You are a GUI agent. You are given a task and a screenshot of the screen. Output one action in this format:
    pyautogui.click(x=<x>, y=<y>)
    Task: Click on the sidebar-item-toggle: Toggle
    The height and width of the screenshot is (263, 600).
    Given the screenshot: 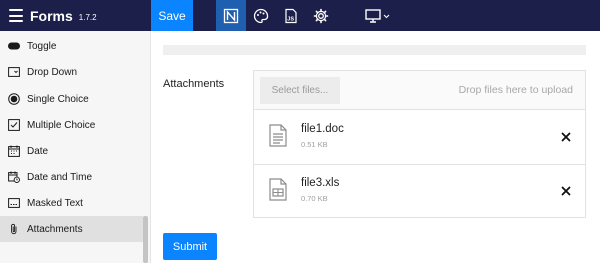 What is the action you would take?
    pyautogui.click(x=71, y=46)
    